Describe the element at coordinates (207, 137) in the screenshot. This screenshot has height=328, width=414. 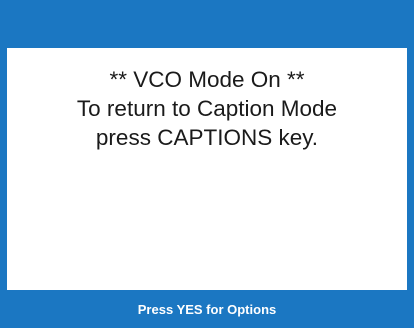
I see `captions-key-instruction-line: press CAPTIONS key.` at that location.